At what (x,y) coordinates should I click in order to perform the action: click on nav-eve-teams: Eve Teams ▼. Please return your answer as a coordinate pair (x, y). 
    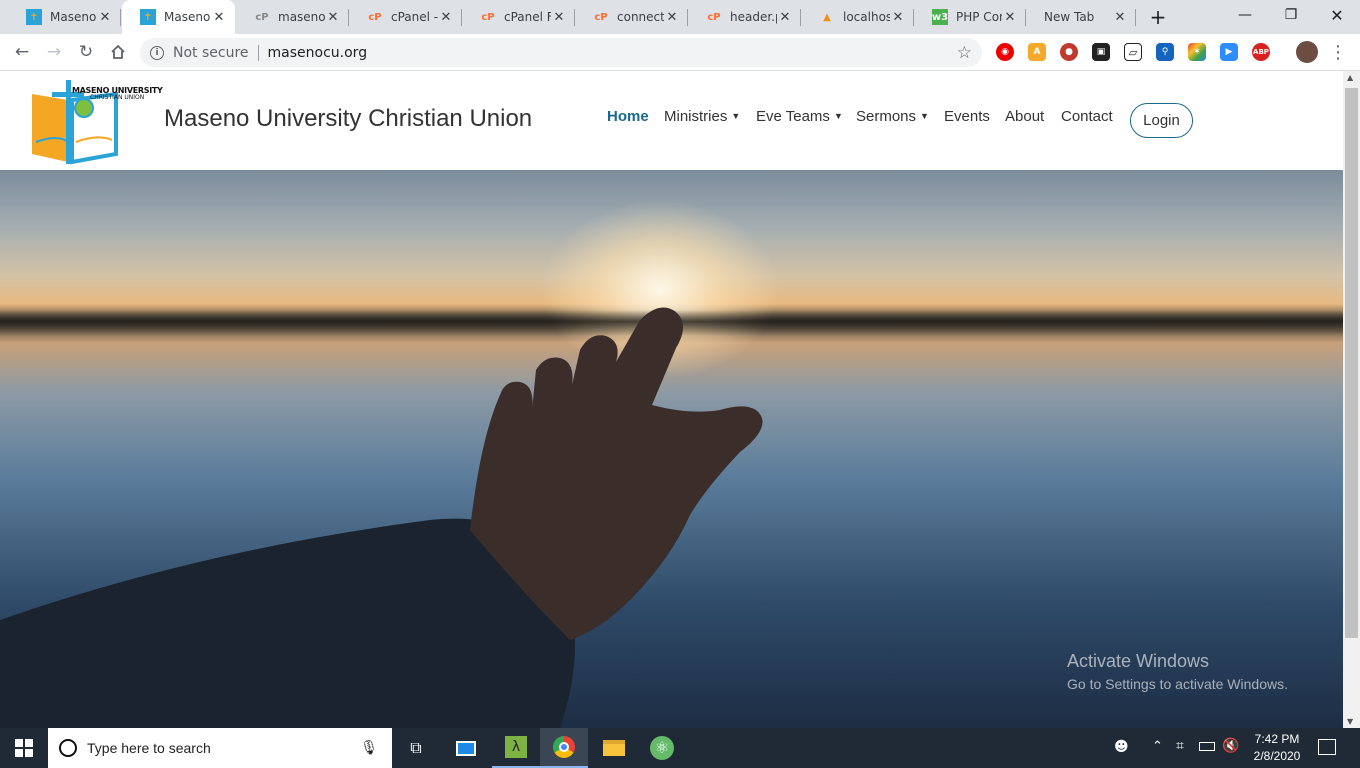
    Looking at the image, I should click on (799, 116).